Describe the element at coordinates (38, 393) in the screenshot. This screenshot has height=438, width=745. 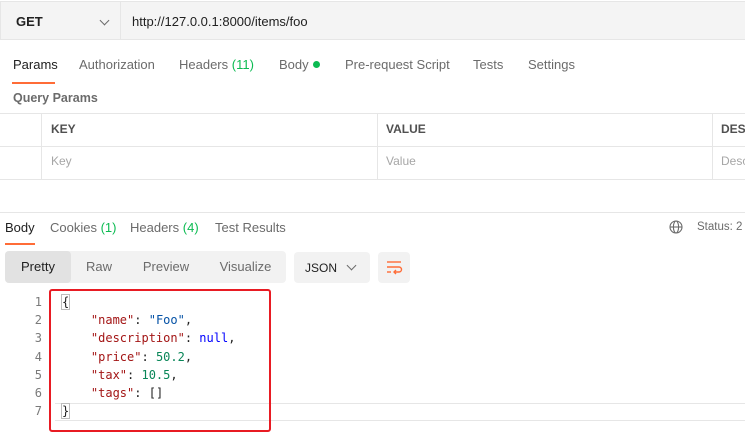
I see `line-number: 6` at that location.